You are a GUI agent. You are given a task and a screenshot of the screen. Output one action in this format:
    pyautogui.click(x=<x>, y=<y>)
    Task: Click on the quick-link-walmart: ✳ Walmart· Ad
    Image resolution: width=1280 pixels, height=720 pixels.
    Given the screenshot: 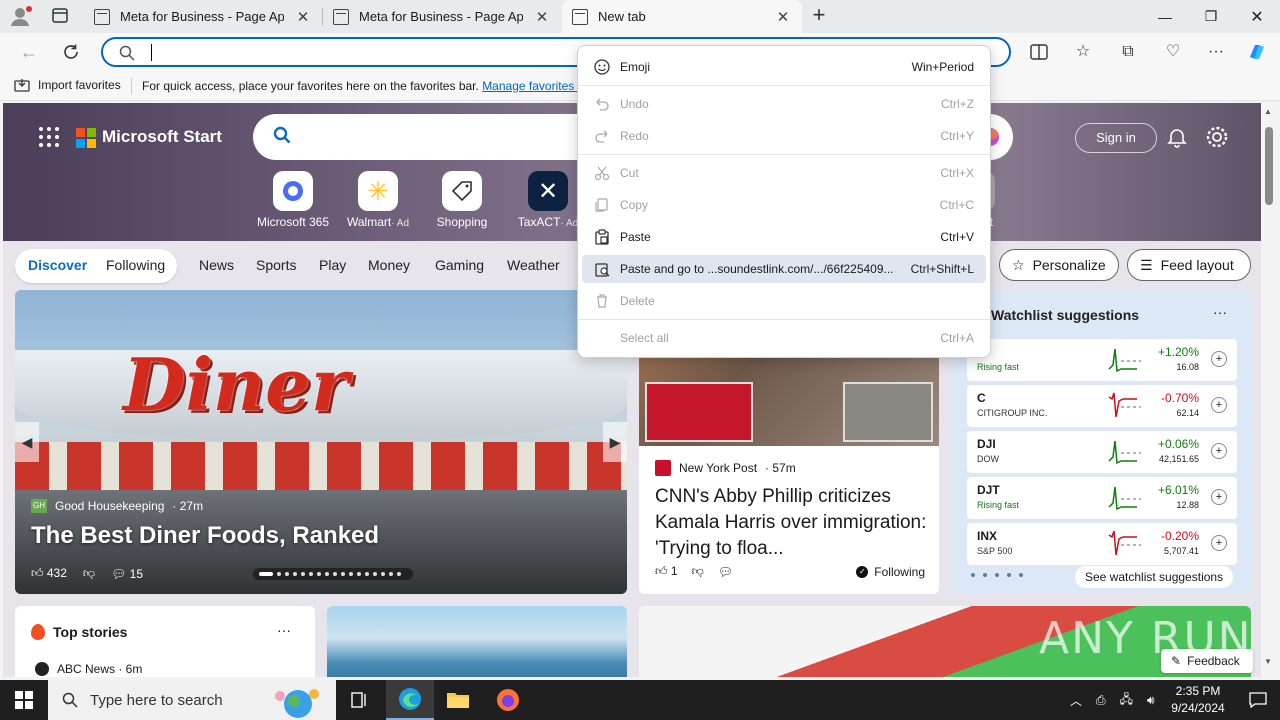 What is the action you would take?
    pyautogui.click(x=378, y=200)
    